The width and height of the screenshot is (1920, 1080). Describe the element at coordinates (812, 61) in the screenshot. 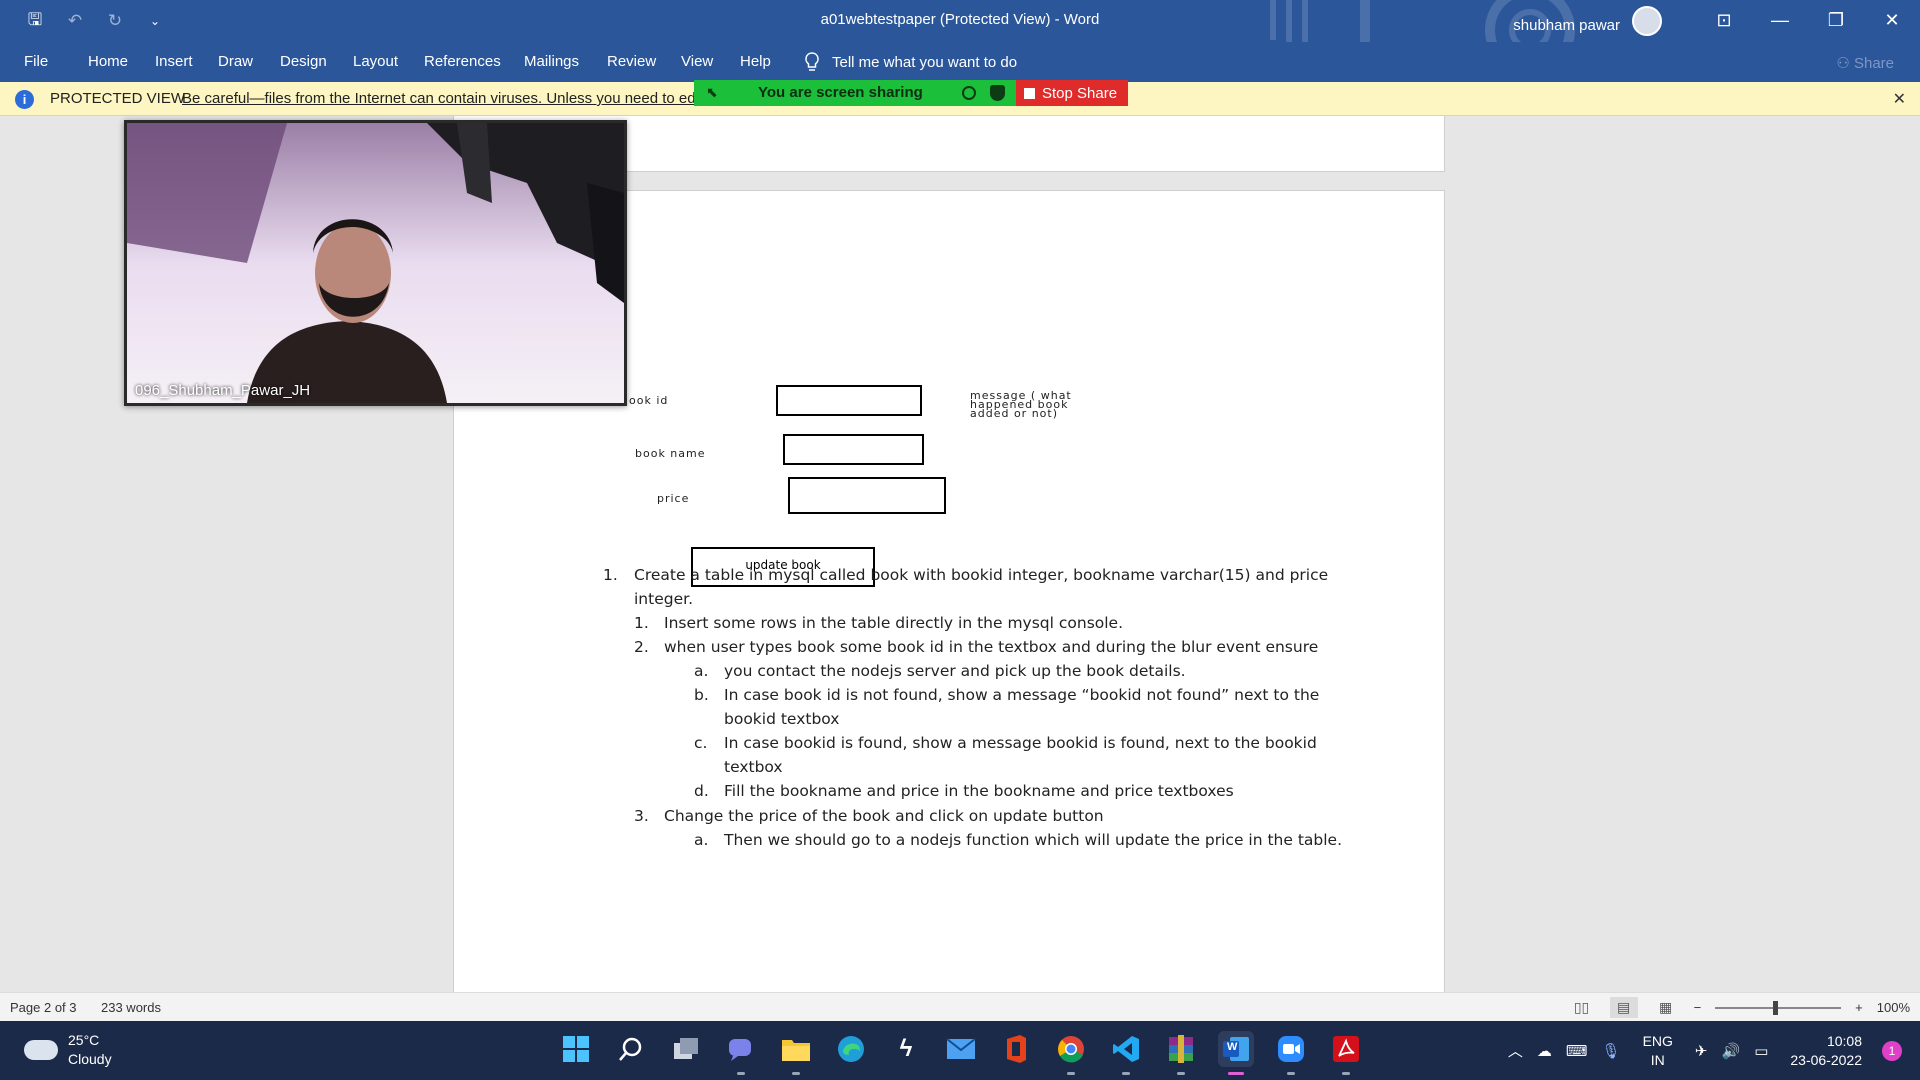

I see `lightbulb-icon` at that location.